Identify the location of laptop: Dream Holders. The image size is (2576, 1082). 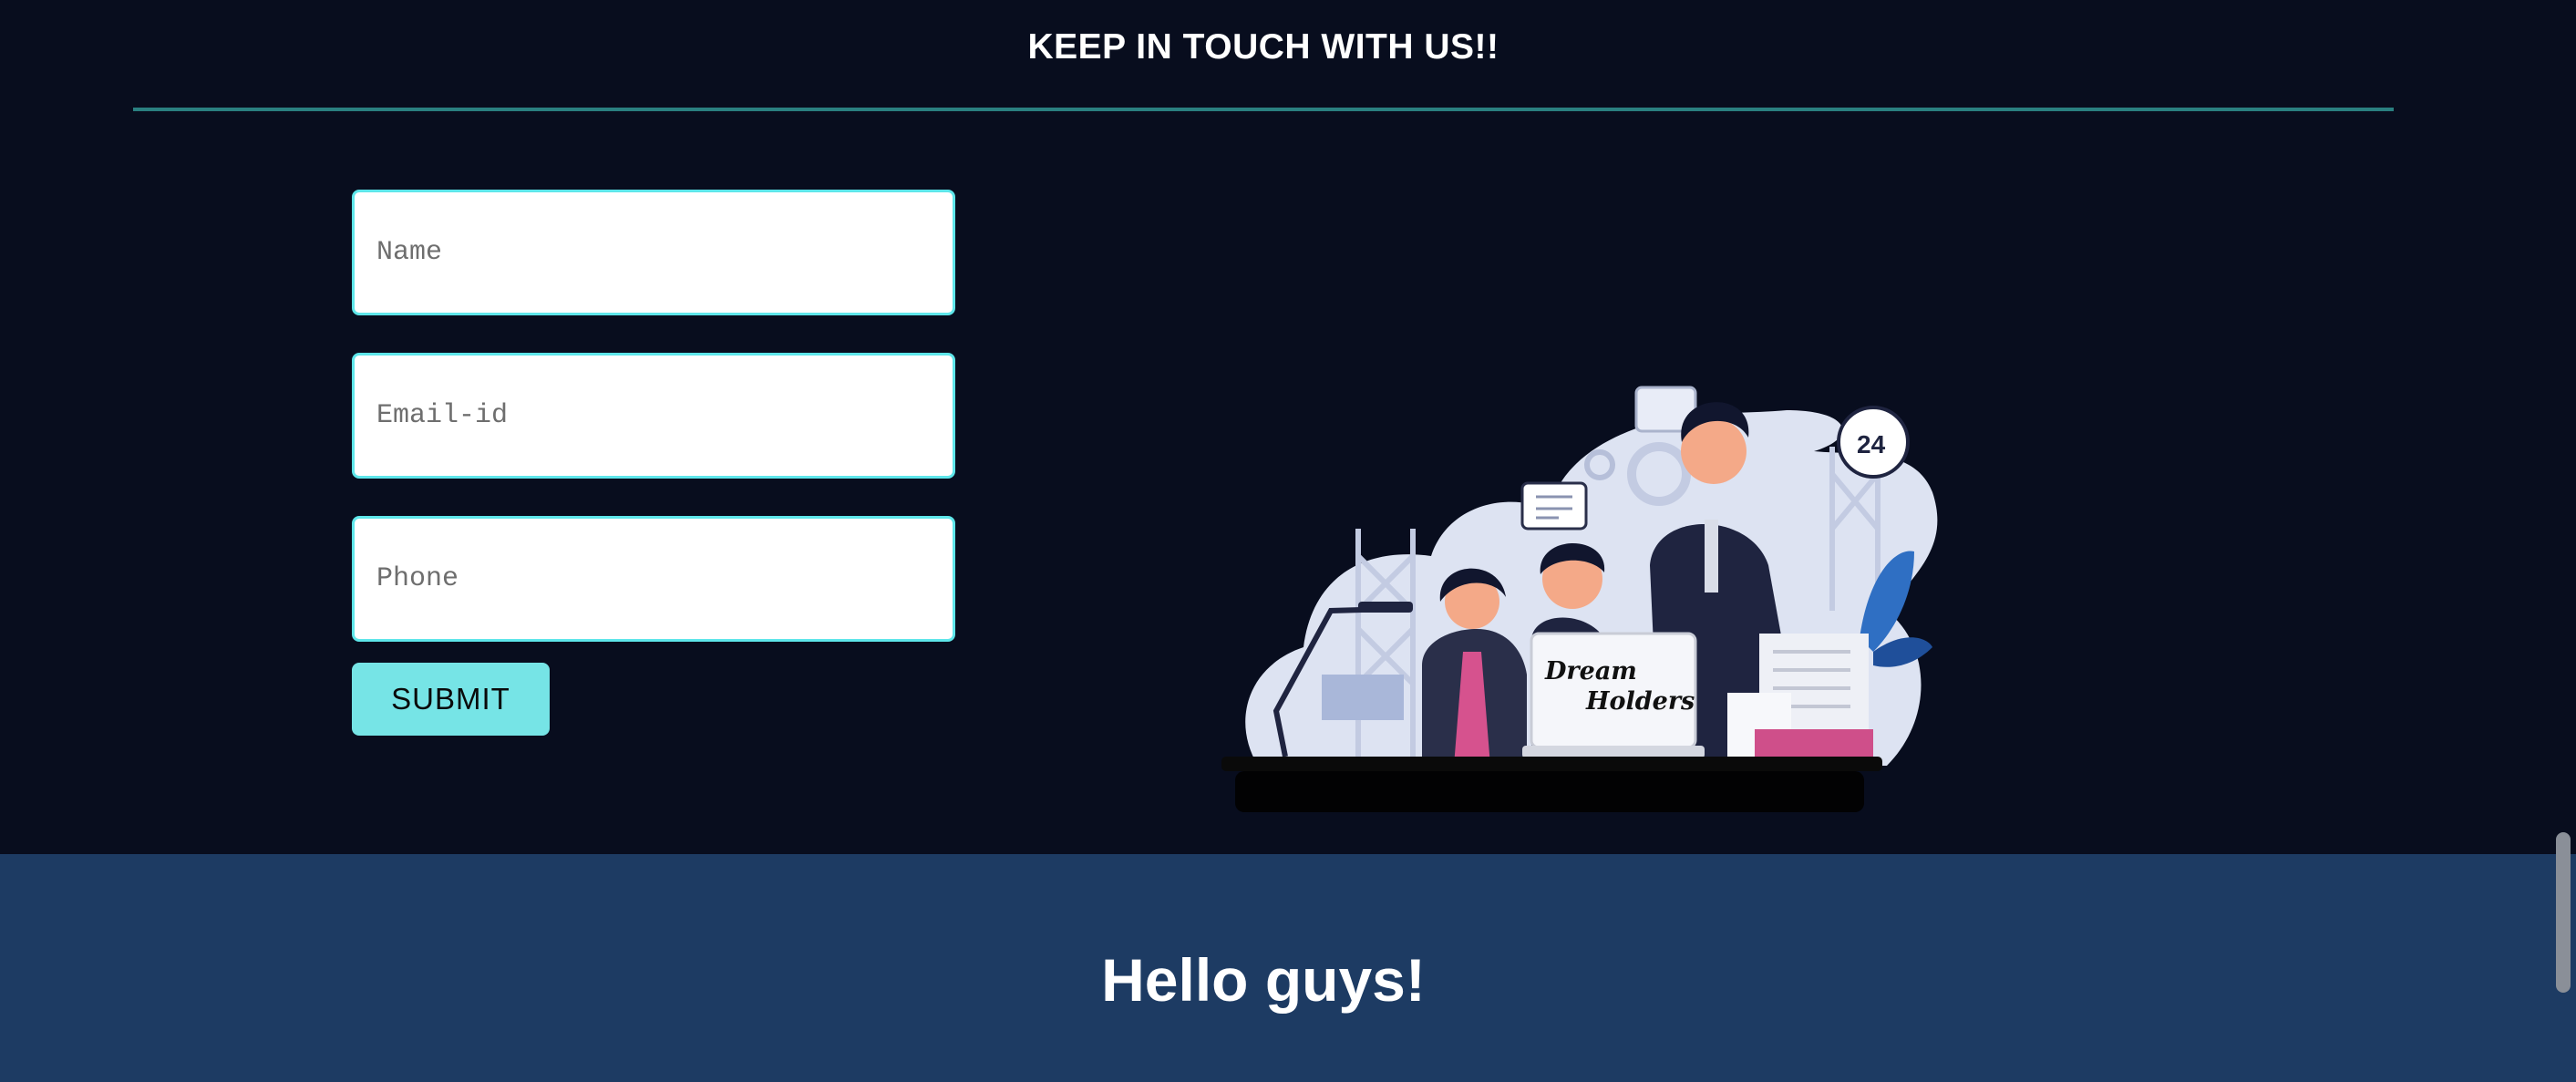
(1613, 695).